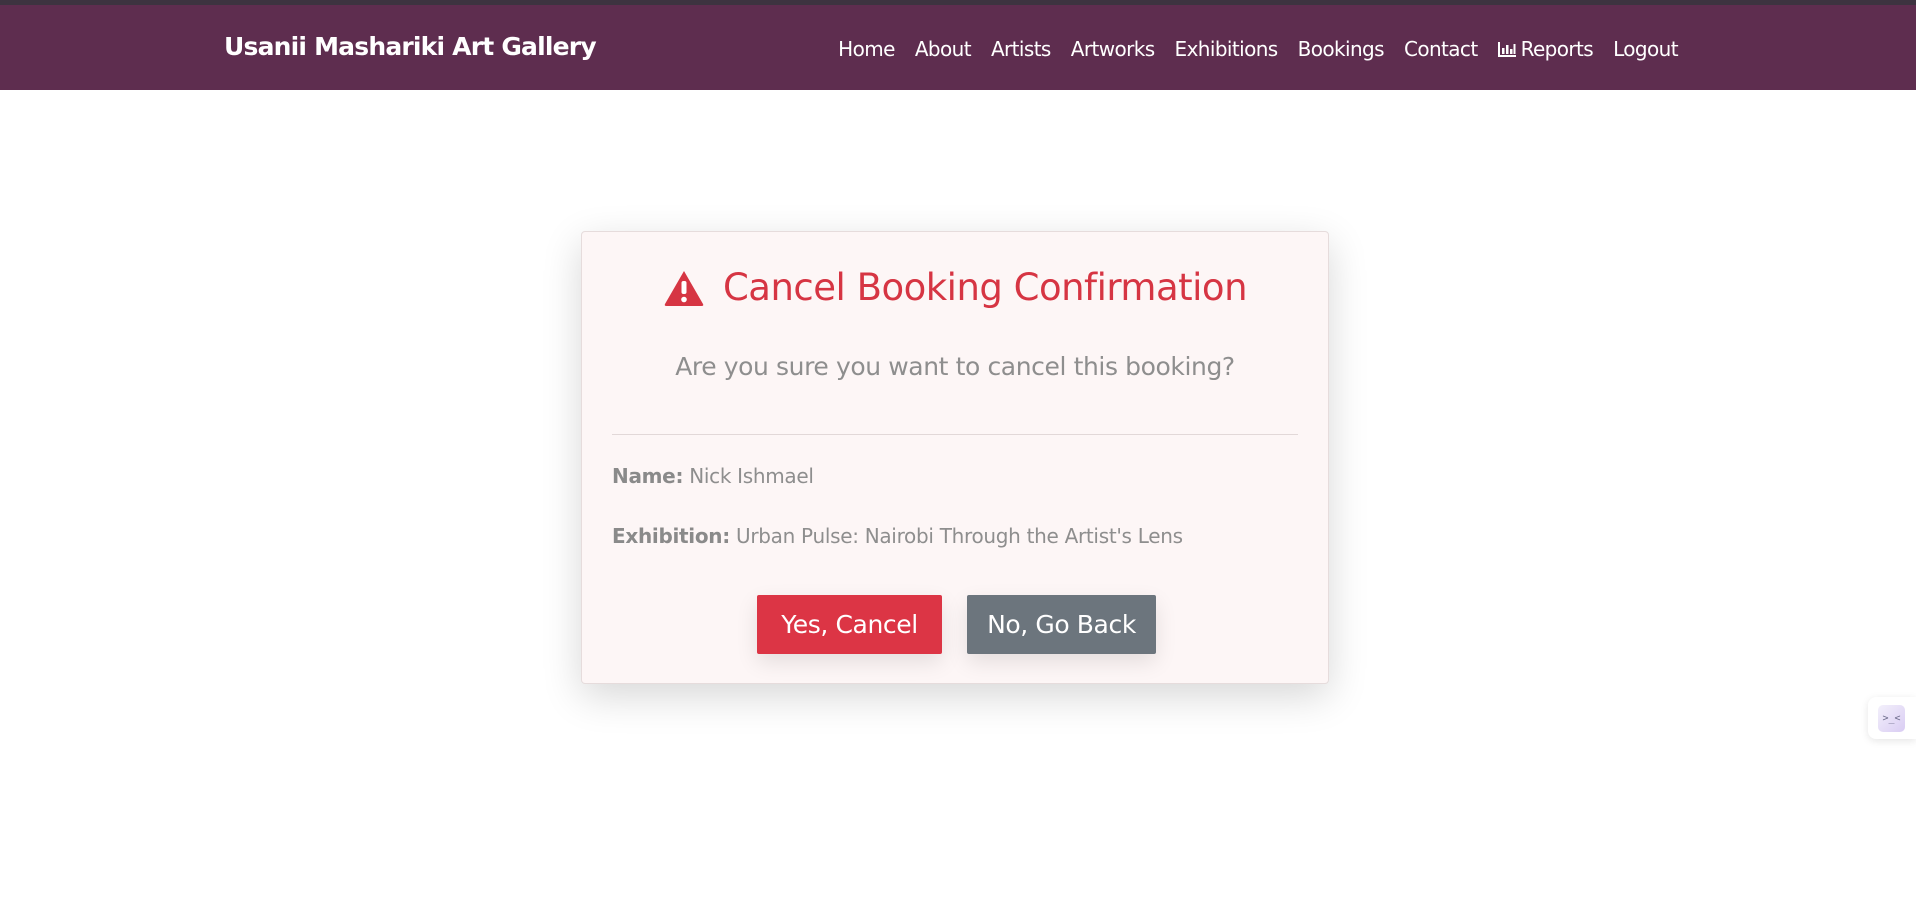 This screenshot has height=924, width=1916. I want to click on nav-exhibitions: Exhibitions, so click(1227, 49).